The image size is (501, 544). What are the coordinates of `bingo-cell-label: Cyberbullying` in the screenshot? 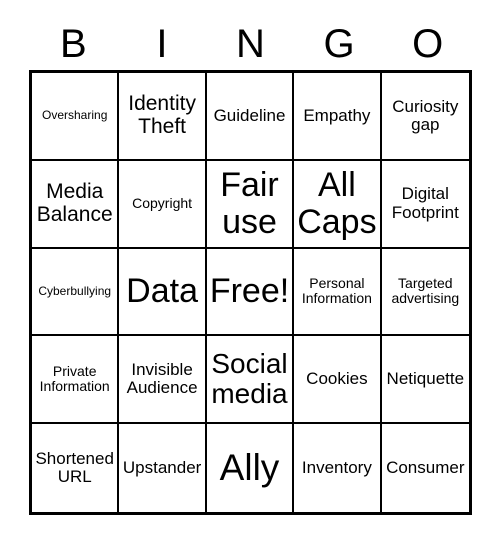 It's located at (75, 291).